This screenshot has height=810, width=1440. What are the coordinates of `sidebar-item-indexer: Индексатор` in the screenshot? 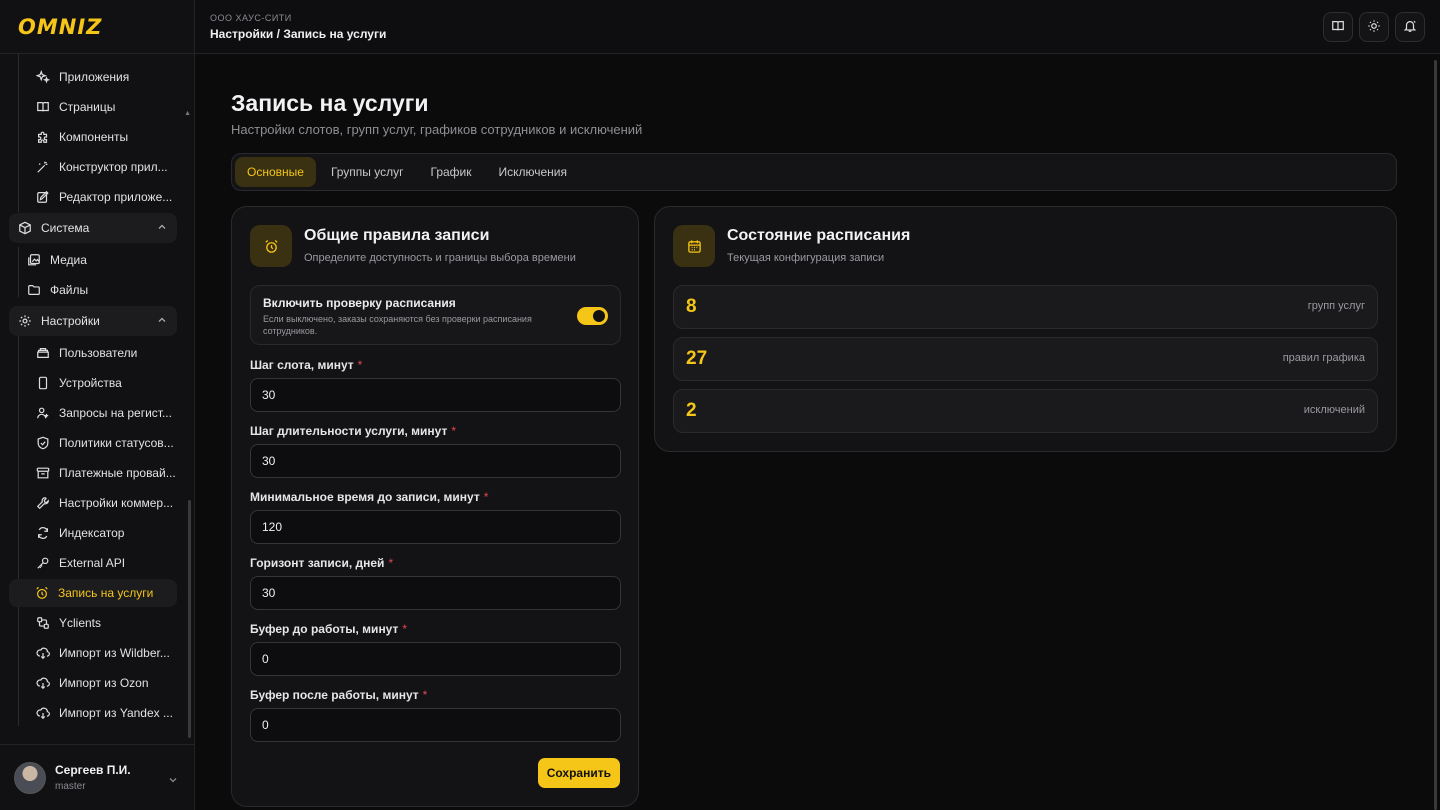 It's located at (102, 533).